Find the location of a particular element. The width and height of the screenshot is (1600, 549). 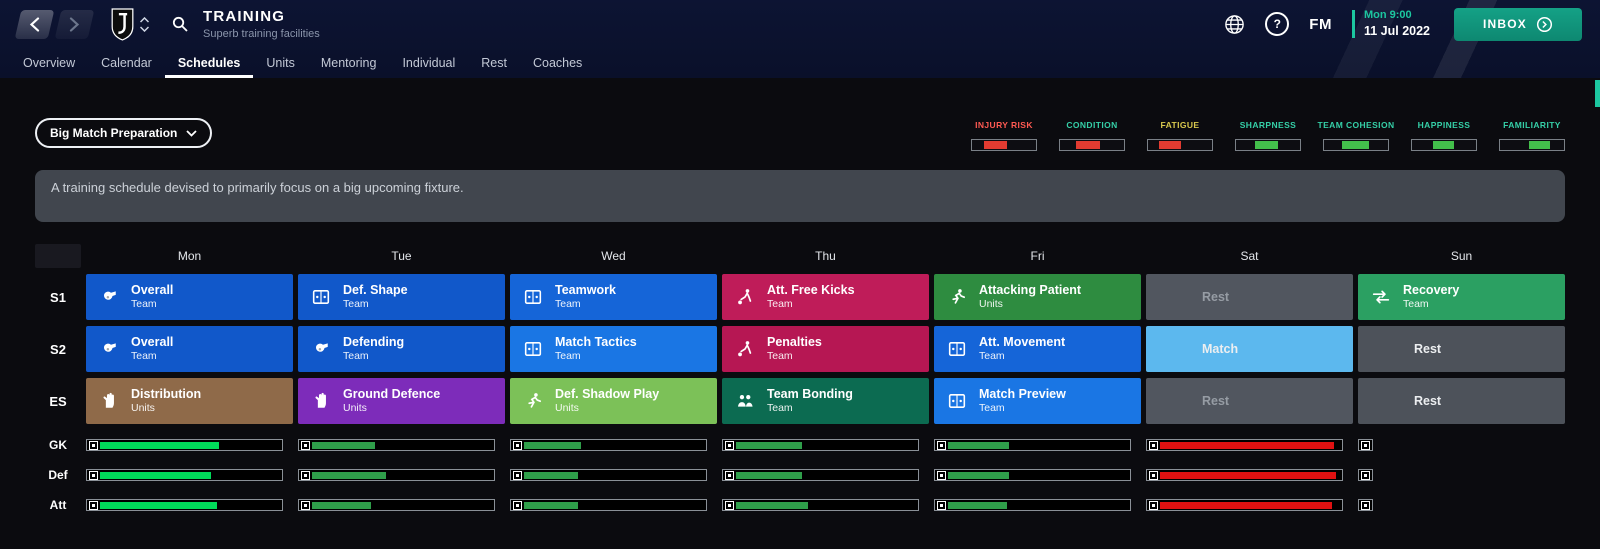

session-cell: Match Preview Team is located at coordinates (1037, 401).